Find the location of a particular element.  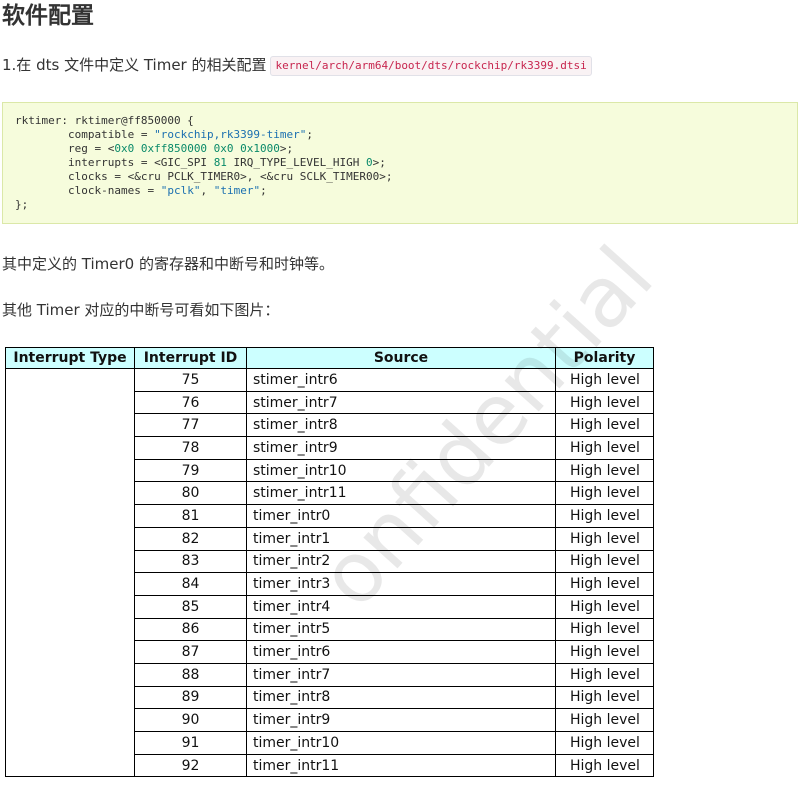

interrupt-id-cell: 86 is located at coordinates (190, 629).